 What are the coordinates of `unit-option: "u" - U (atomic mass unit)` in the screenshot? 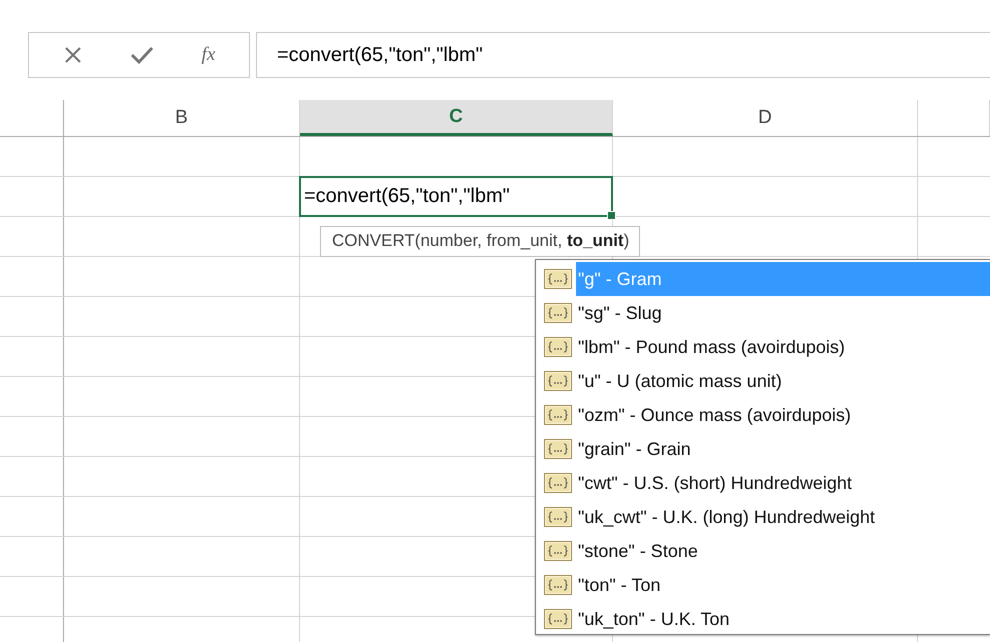 It's located at (783, 381).